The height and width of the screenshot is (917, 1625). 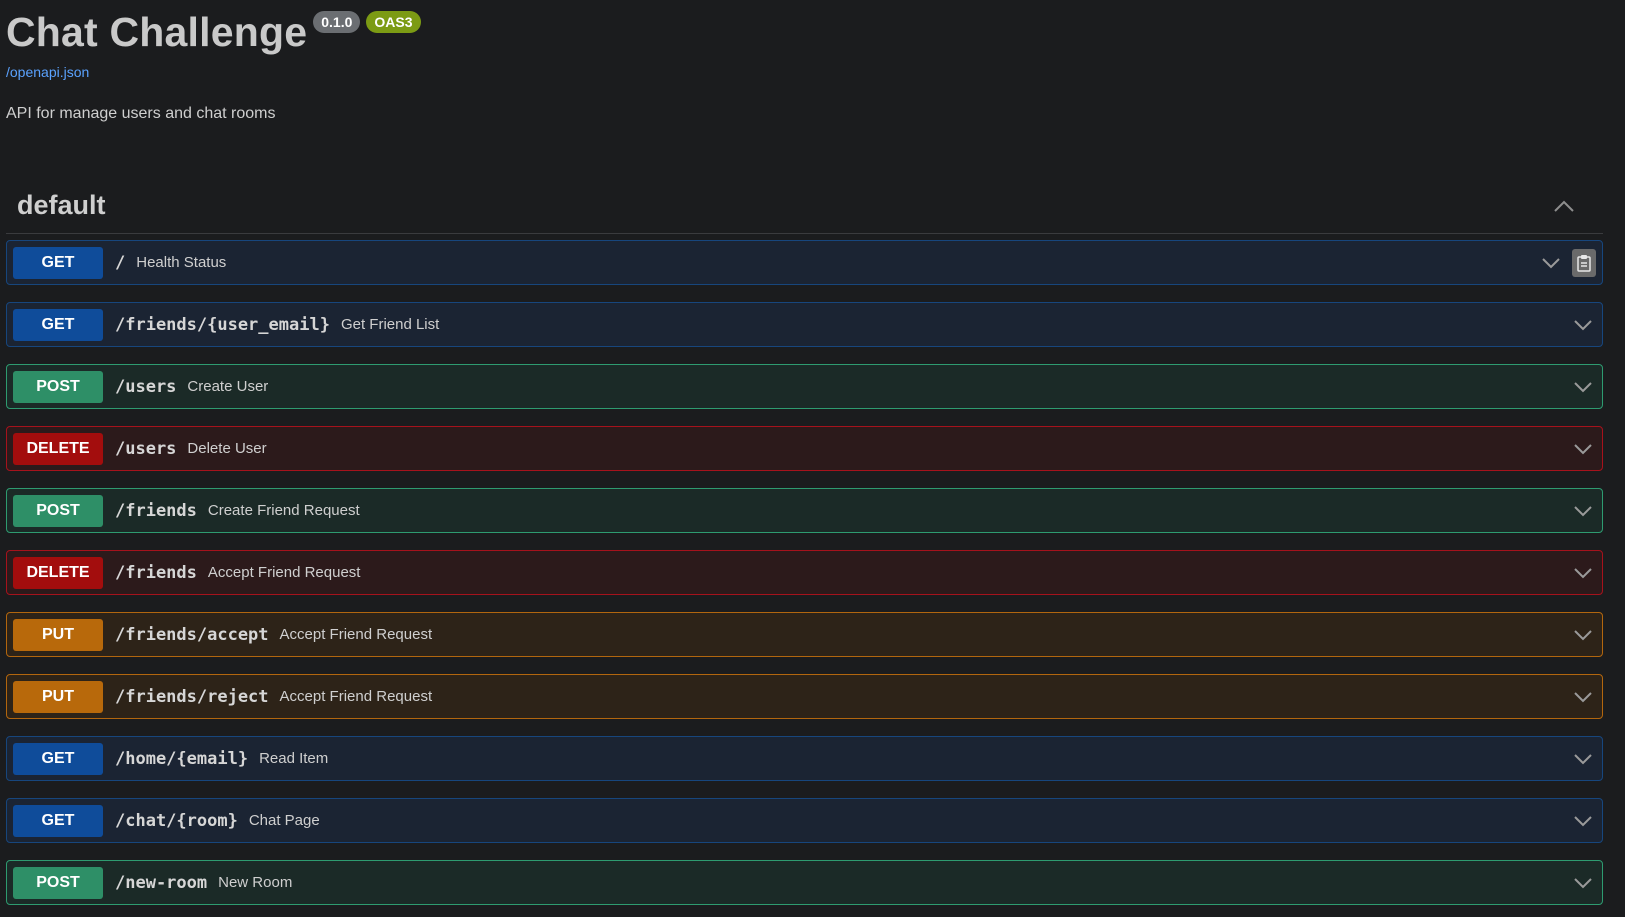 I want to click on operation-row: POST /new-room New Room, so click(x=804, y=882).